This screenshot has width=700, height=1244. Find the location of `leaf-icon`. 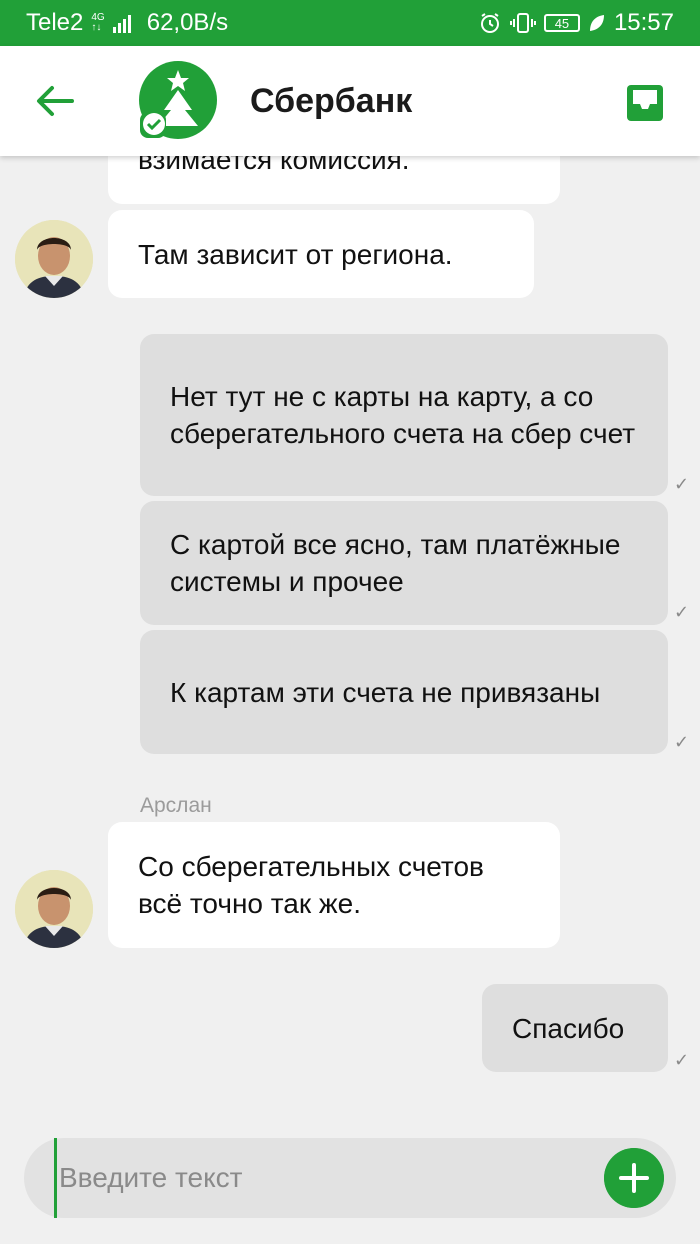

leaf-icon is located at coordinates (596, 23).